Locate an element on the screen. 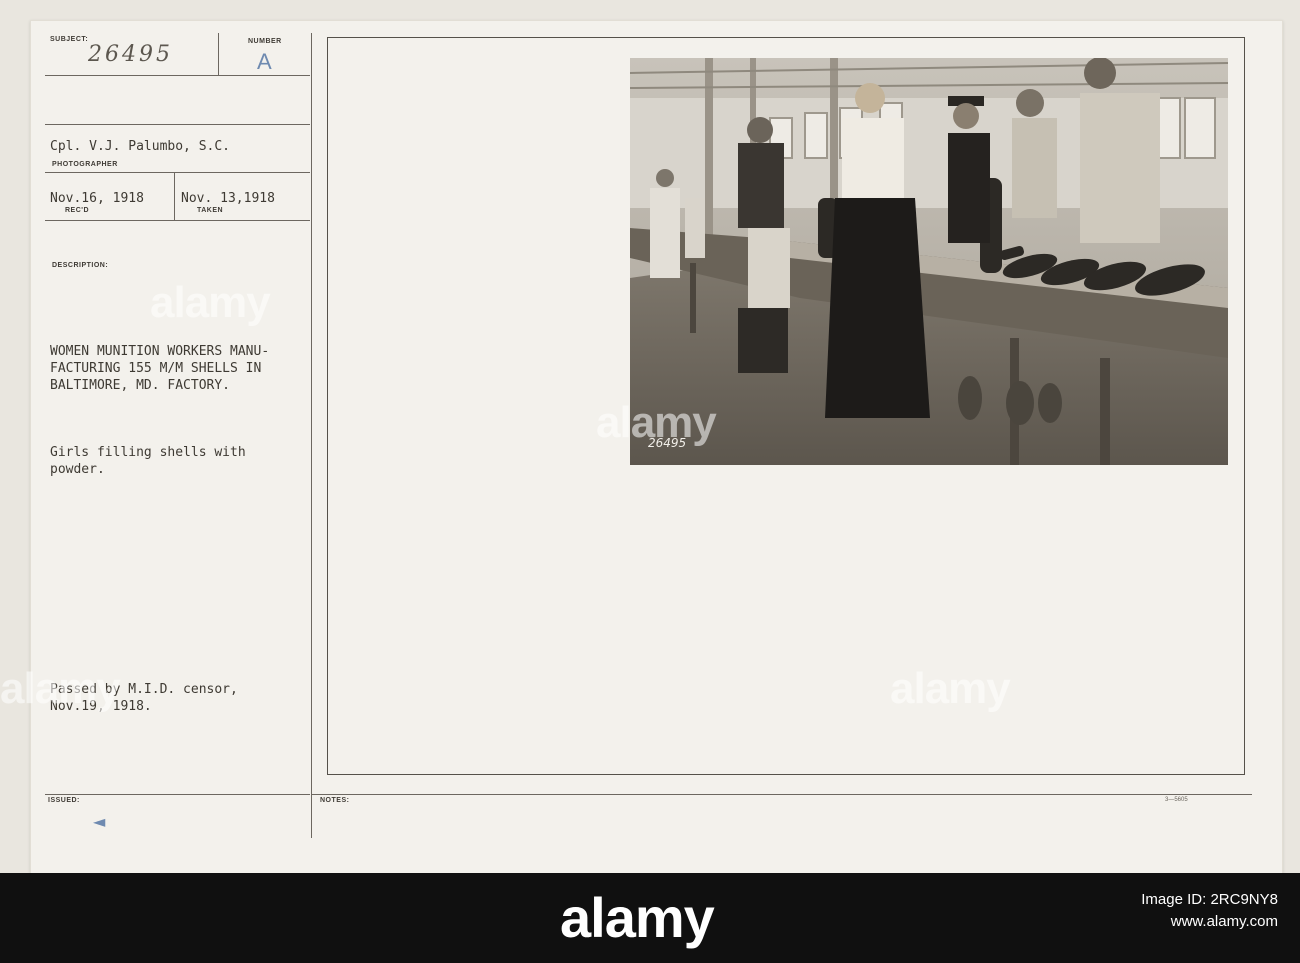  rule-dates-divider is located at coordinates (174, 196).